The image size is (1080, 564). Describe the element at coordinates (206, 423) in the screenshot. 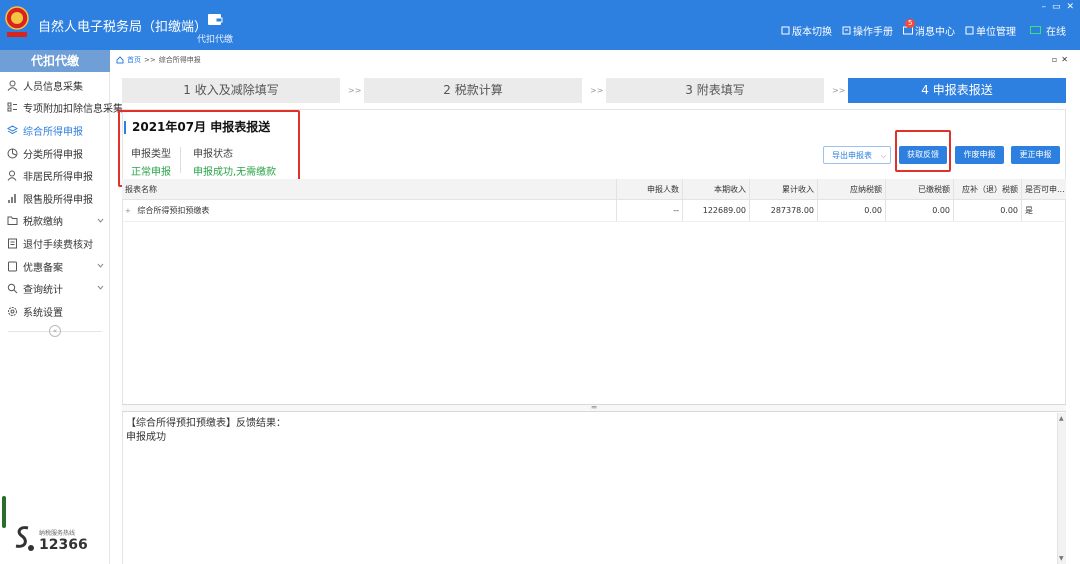

I see `result-line-1: 【综合所得预扣预缴表】反馈结果：` at that location.